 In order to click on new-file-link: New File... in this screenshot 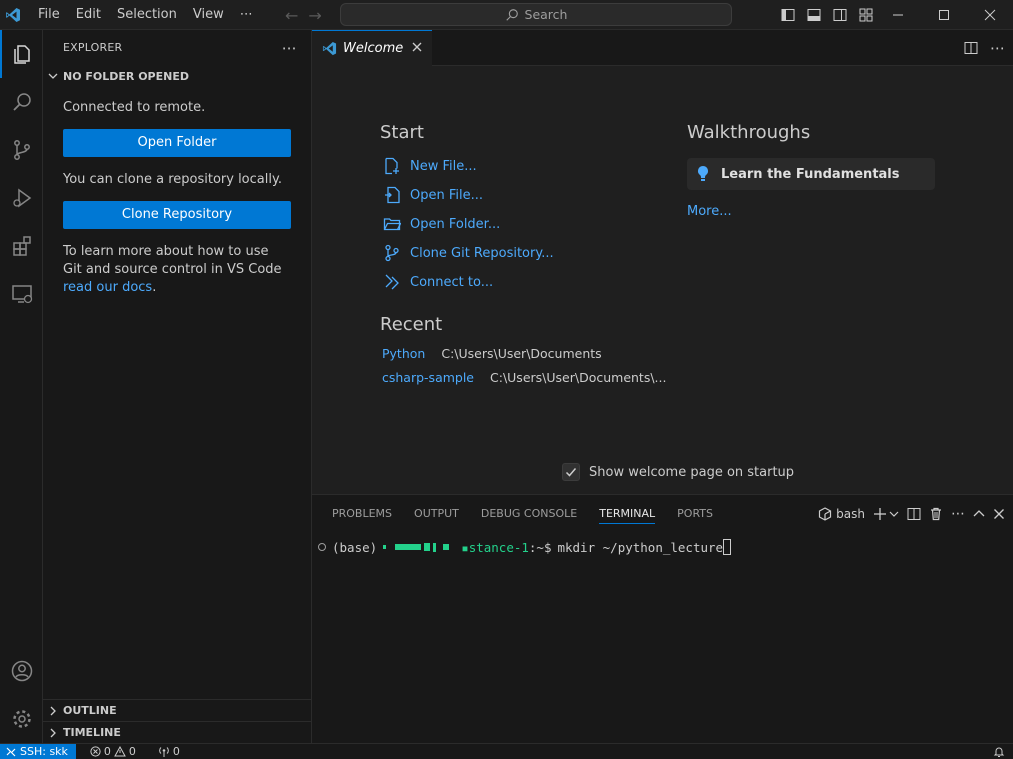, I will do `click(429, 166)`.